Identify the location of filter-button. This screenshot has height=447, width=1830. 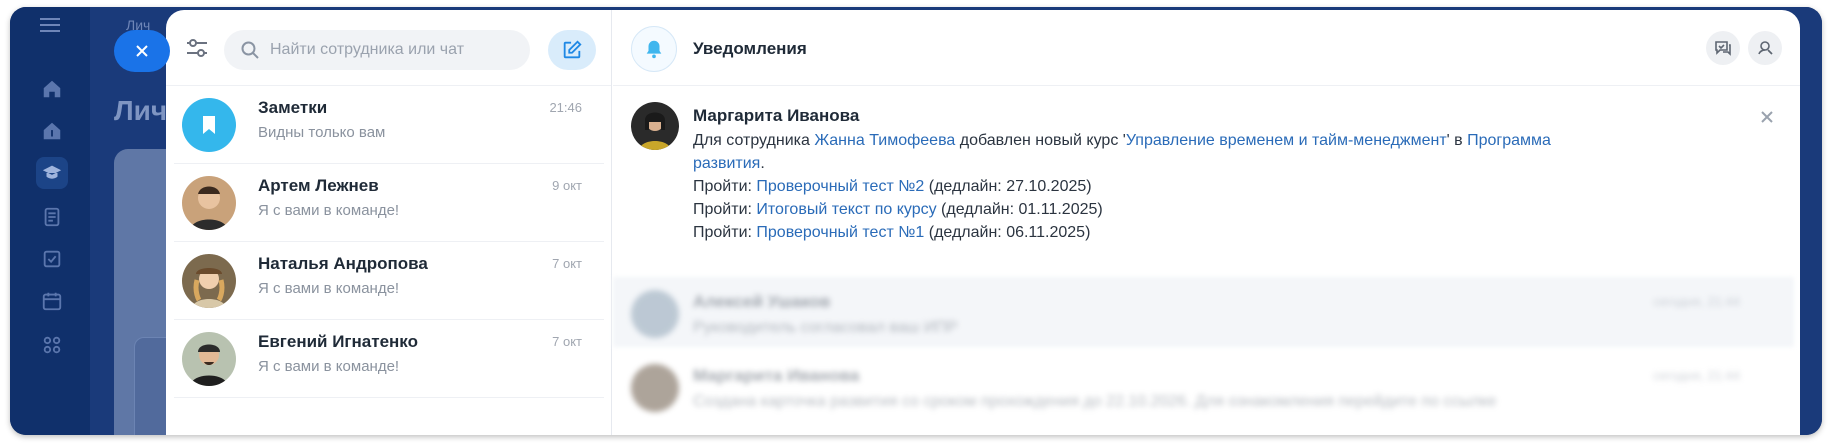
(197, 48).